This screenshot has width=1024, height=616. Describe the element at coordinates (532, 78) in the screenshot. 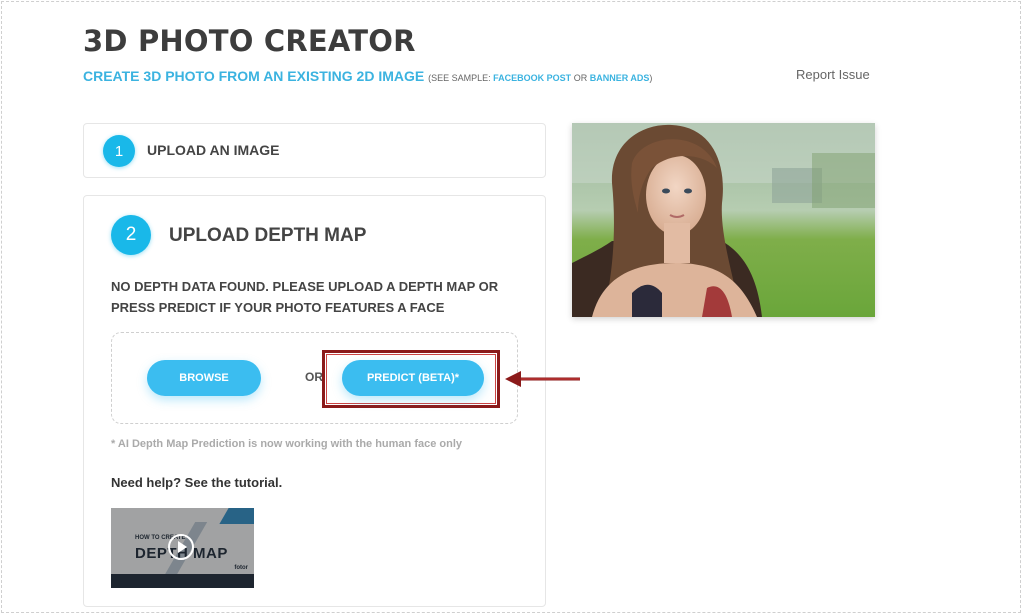

I see `facebook-post-link: FACEBOOK POST` at that location.